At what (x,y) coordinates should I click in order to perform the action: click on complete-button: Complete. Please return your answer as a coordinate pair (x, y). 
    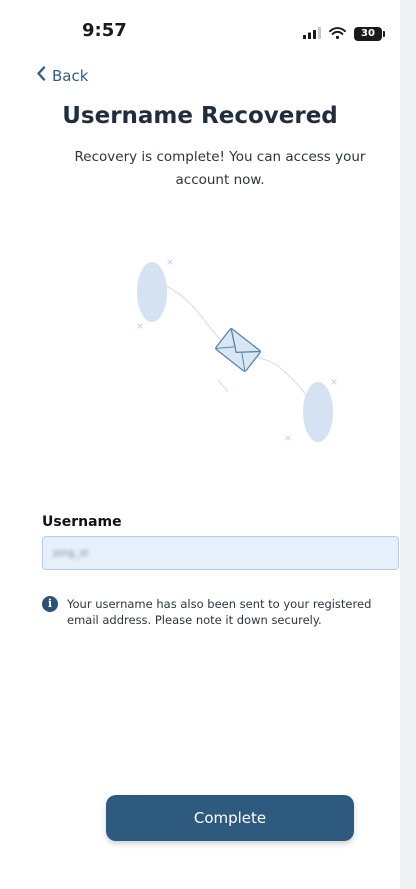
    Looking at the image, I should click on (230, 818).